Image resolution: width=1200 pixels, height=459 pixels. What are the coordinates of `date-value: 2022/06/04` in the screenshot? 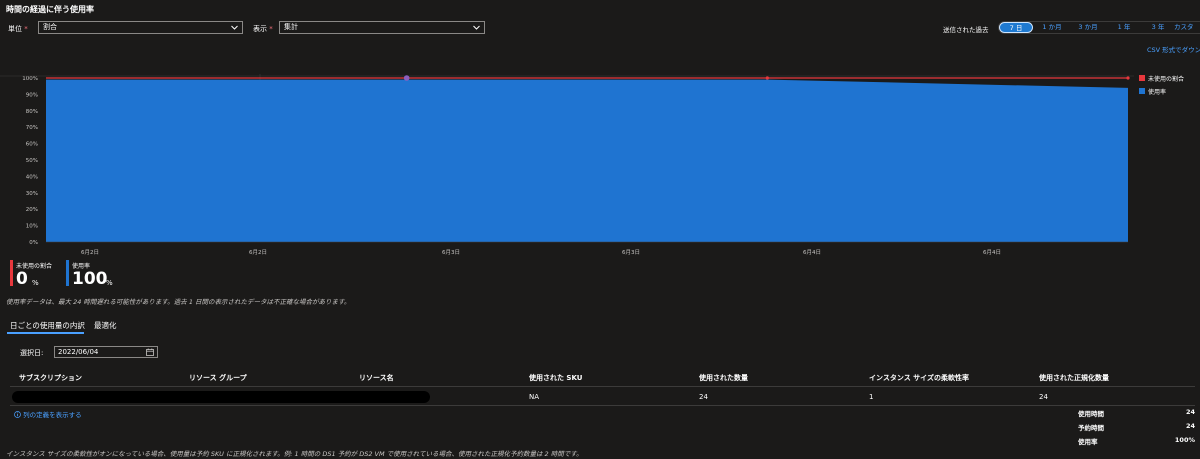 It's located at (78, 352).